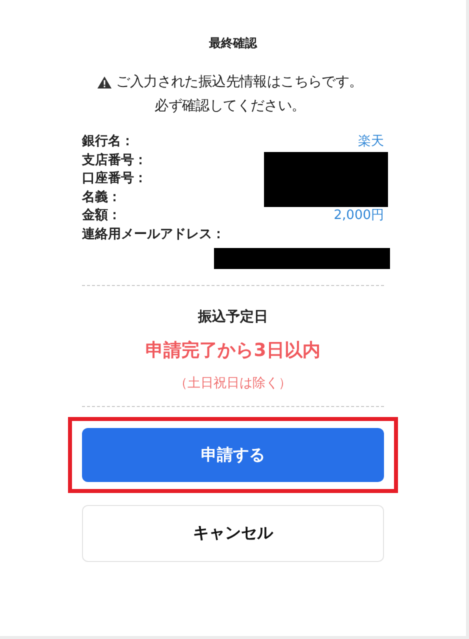 The width and height of the screenshot is (469, 639). What do you see at coordinates (233, 533) in the screenshot?
I see `cancel-button: キャンセル` at bounding box center [233, 533].